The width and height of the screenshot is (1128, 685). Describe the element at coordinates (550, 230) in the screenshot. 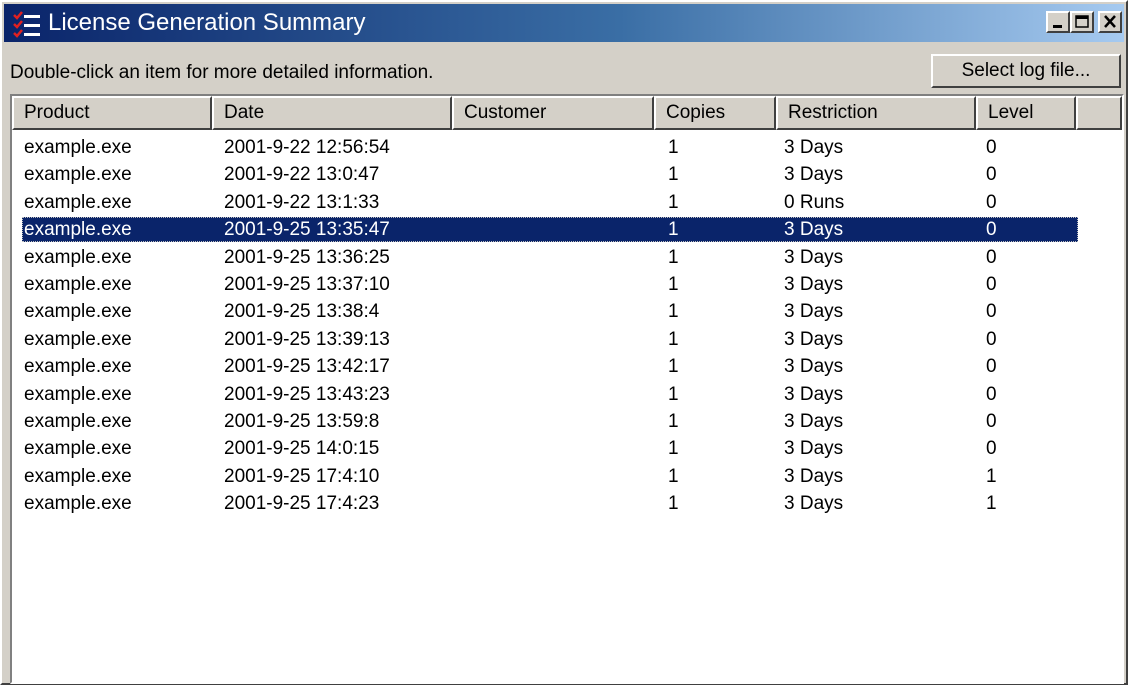

I see `selection-highlight` at that location.